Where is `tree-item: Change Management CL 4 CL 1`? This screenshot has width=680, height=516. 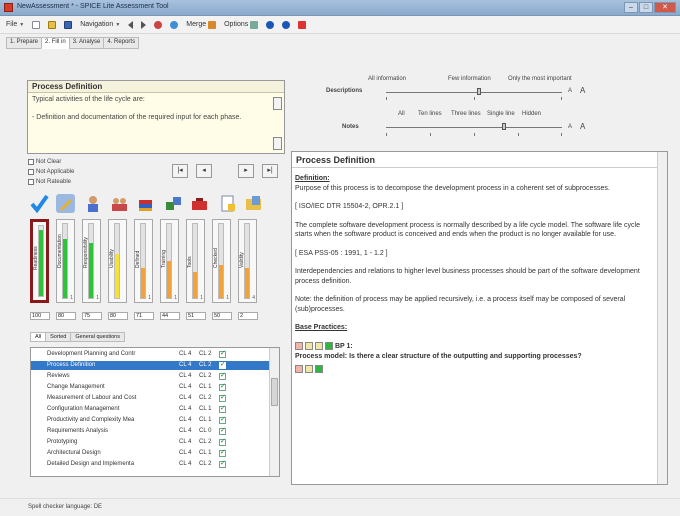
tree-item: Change Management CL 4 CL 1 is located at coordinates (150, 387).